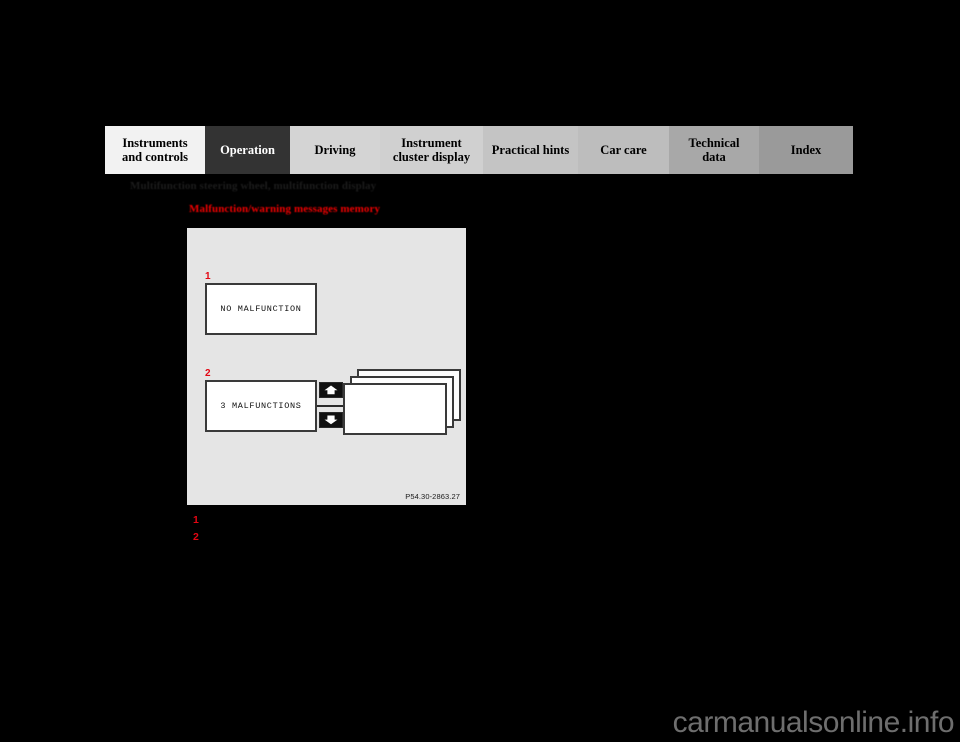 This screenshot has width=960, height=742. Describe the element at coordinates (493, 522) in the screenshot. I see `legend-item: 1` at that location.